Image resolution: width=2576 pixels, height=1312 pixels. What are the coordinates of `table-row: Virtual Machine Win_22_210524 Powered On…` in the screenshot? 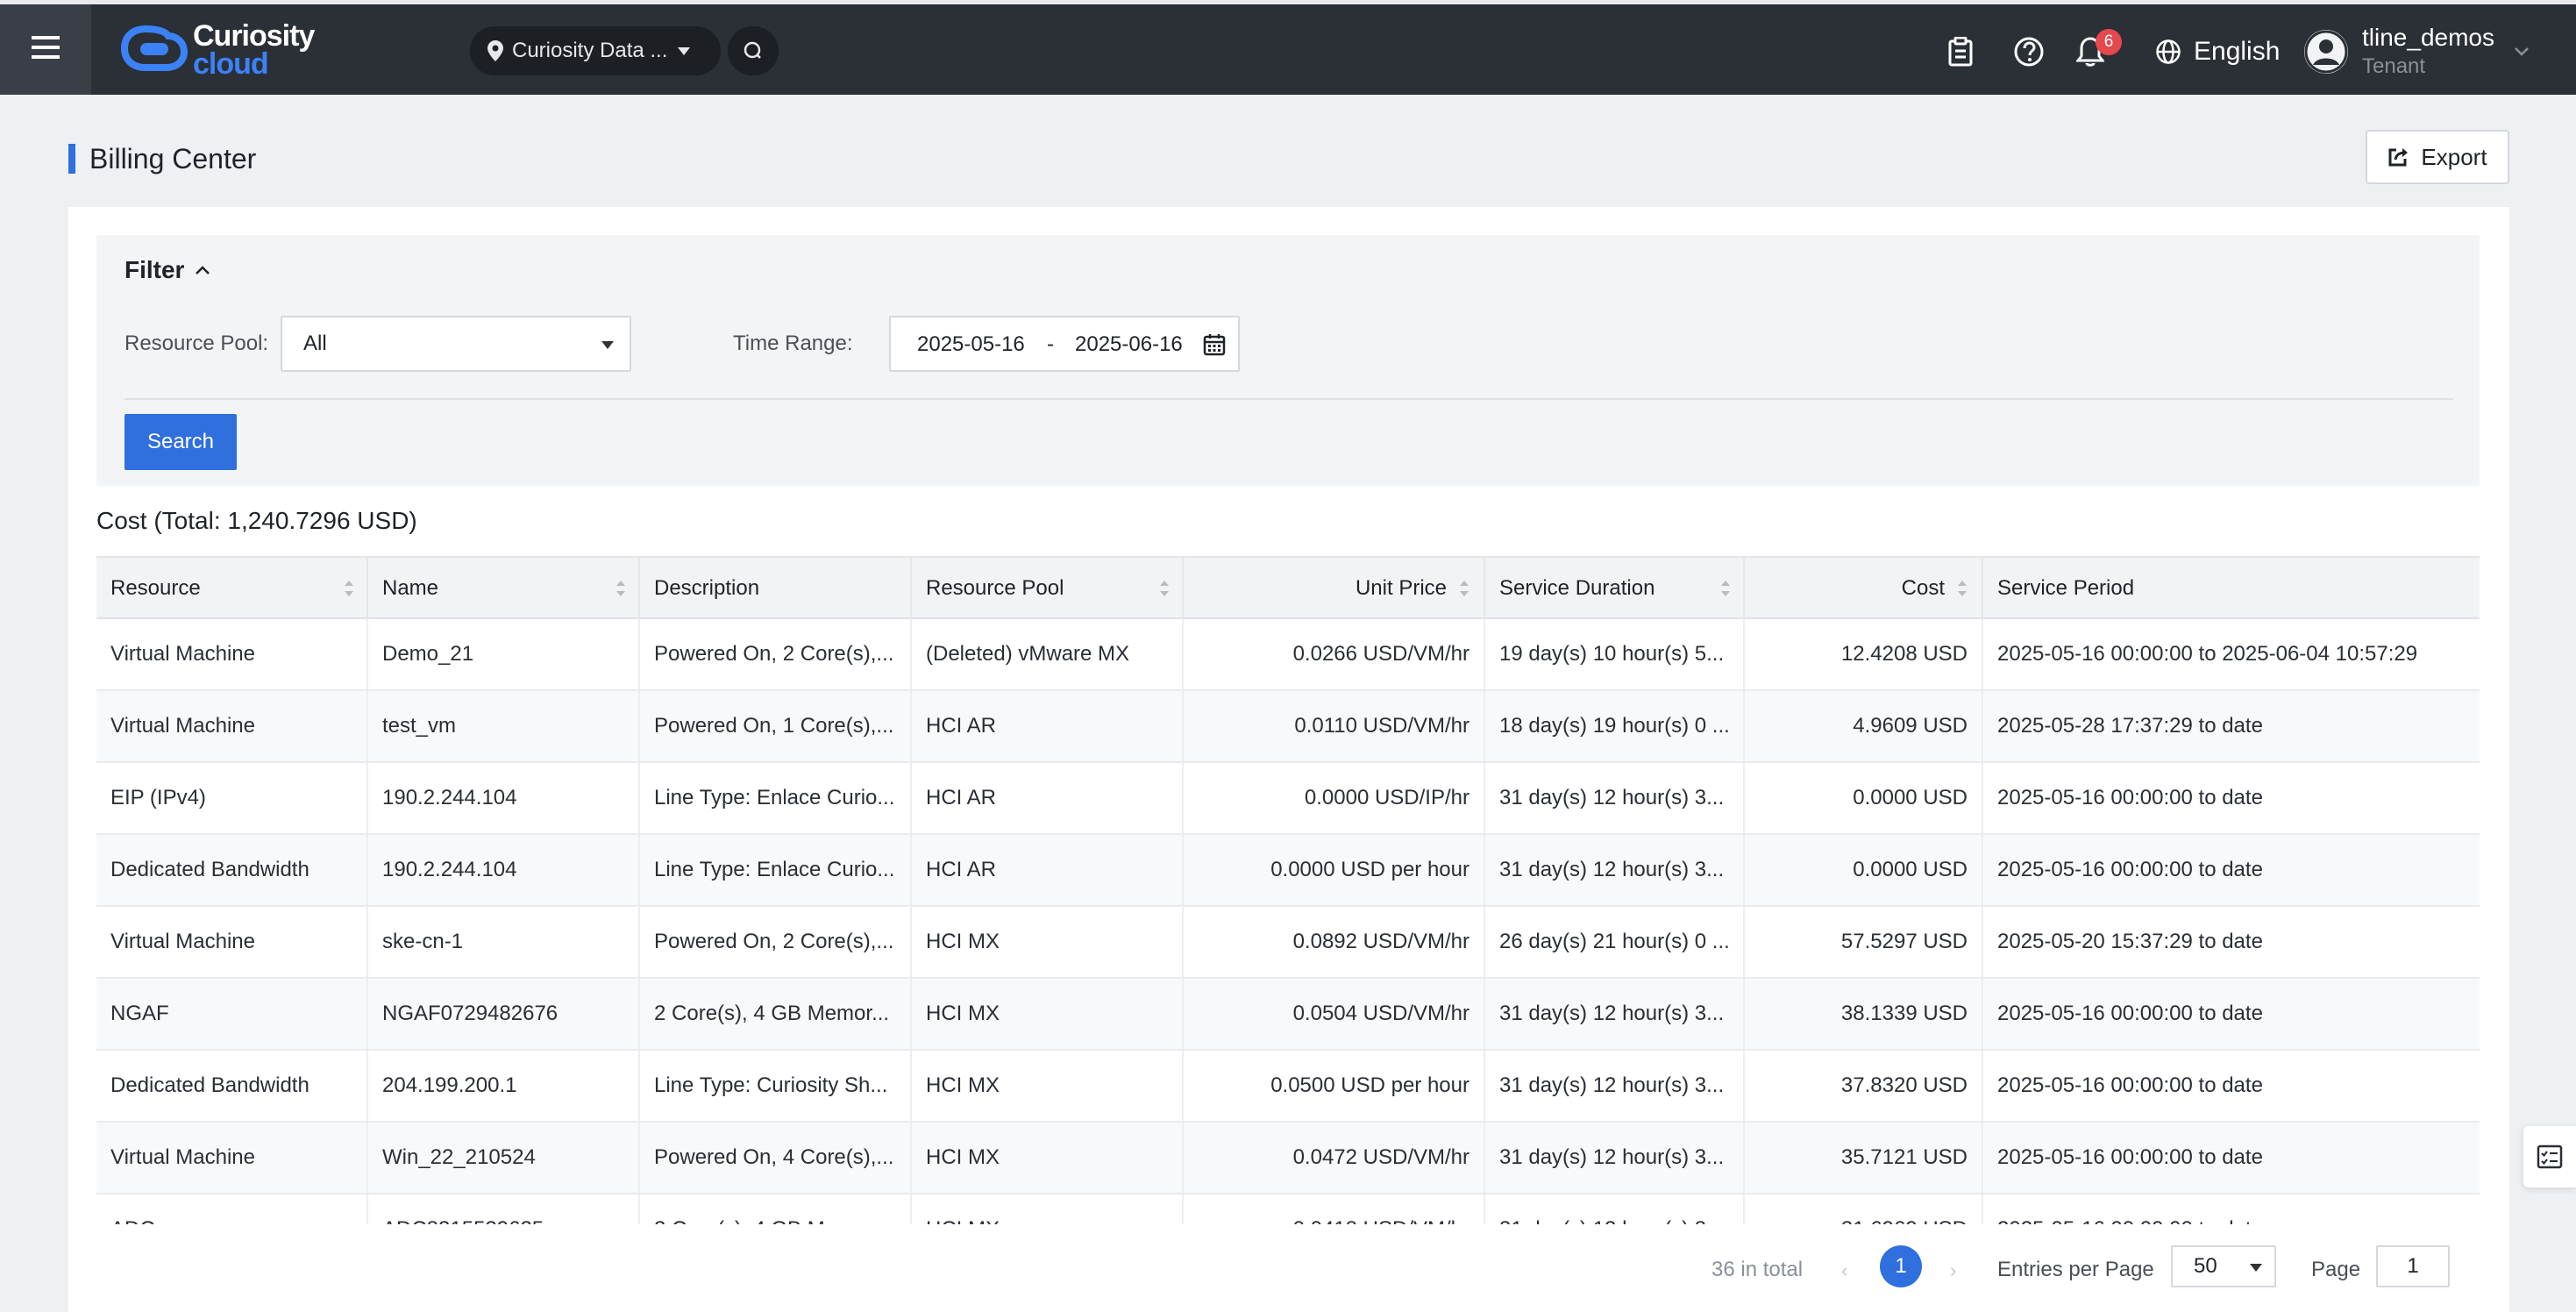 It's located at (1288, 1158).